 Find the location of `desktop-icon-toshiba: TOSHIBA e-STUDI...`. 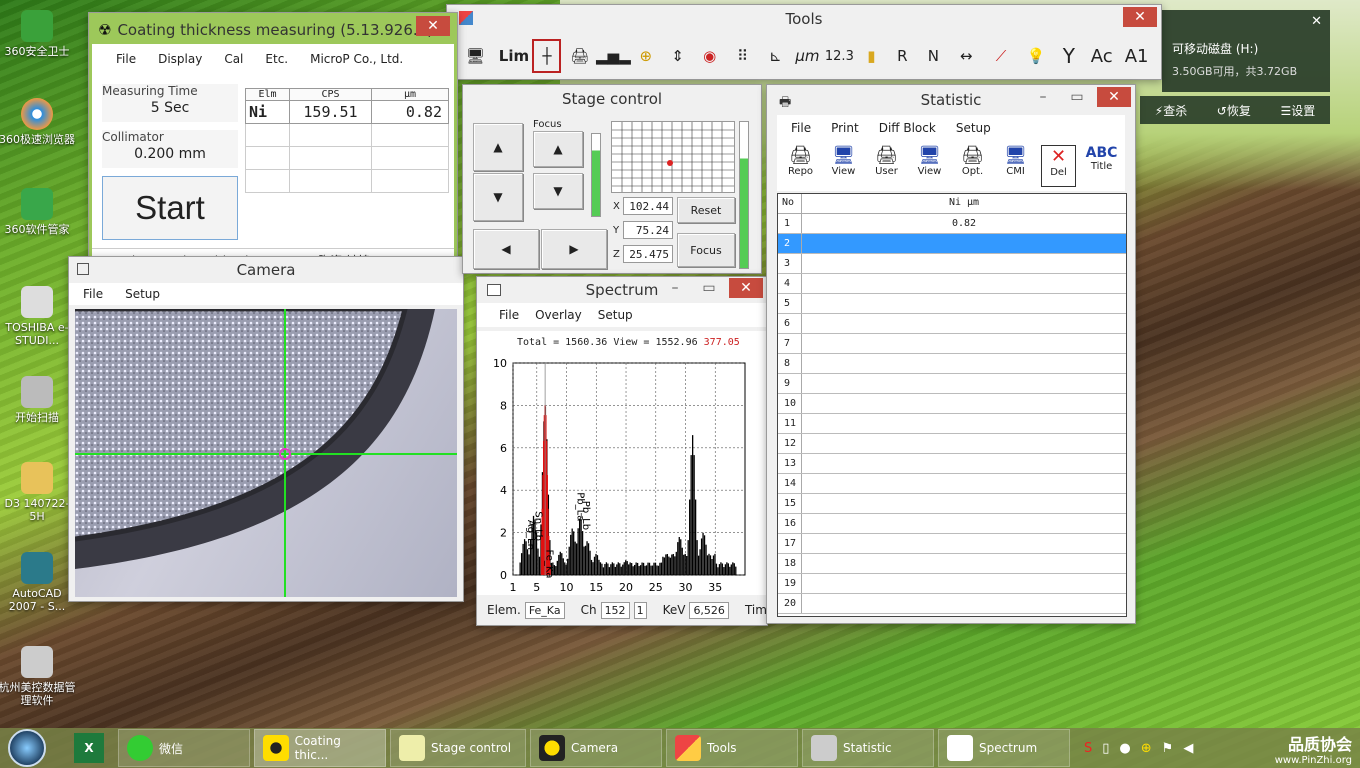

desktop-icon-toshiba: TOSHIBA e-STUDI... is located at coordinates (38, 316).